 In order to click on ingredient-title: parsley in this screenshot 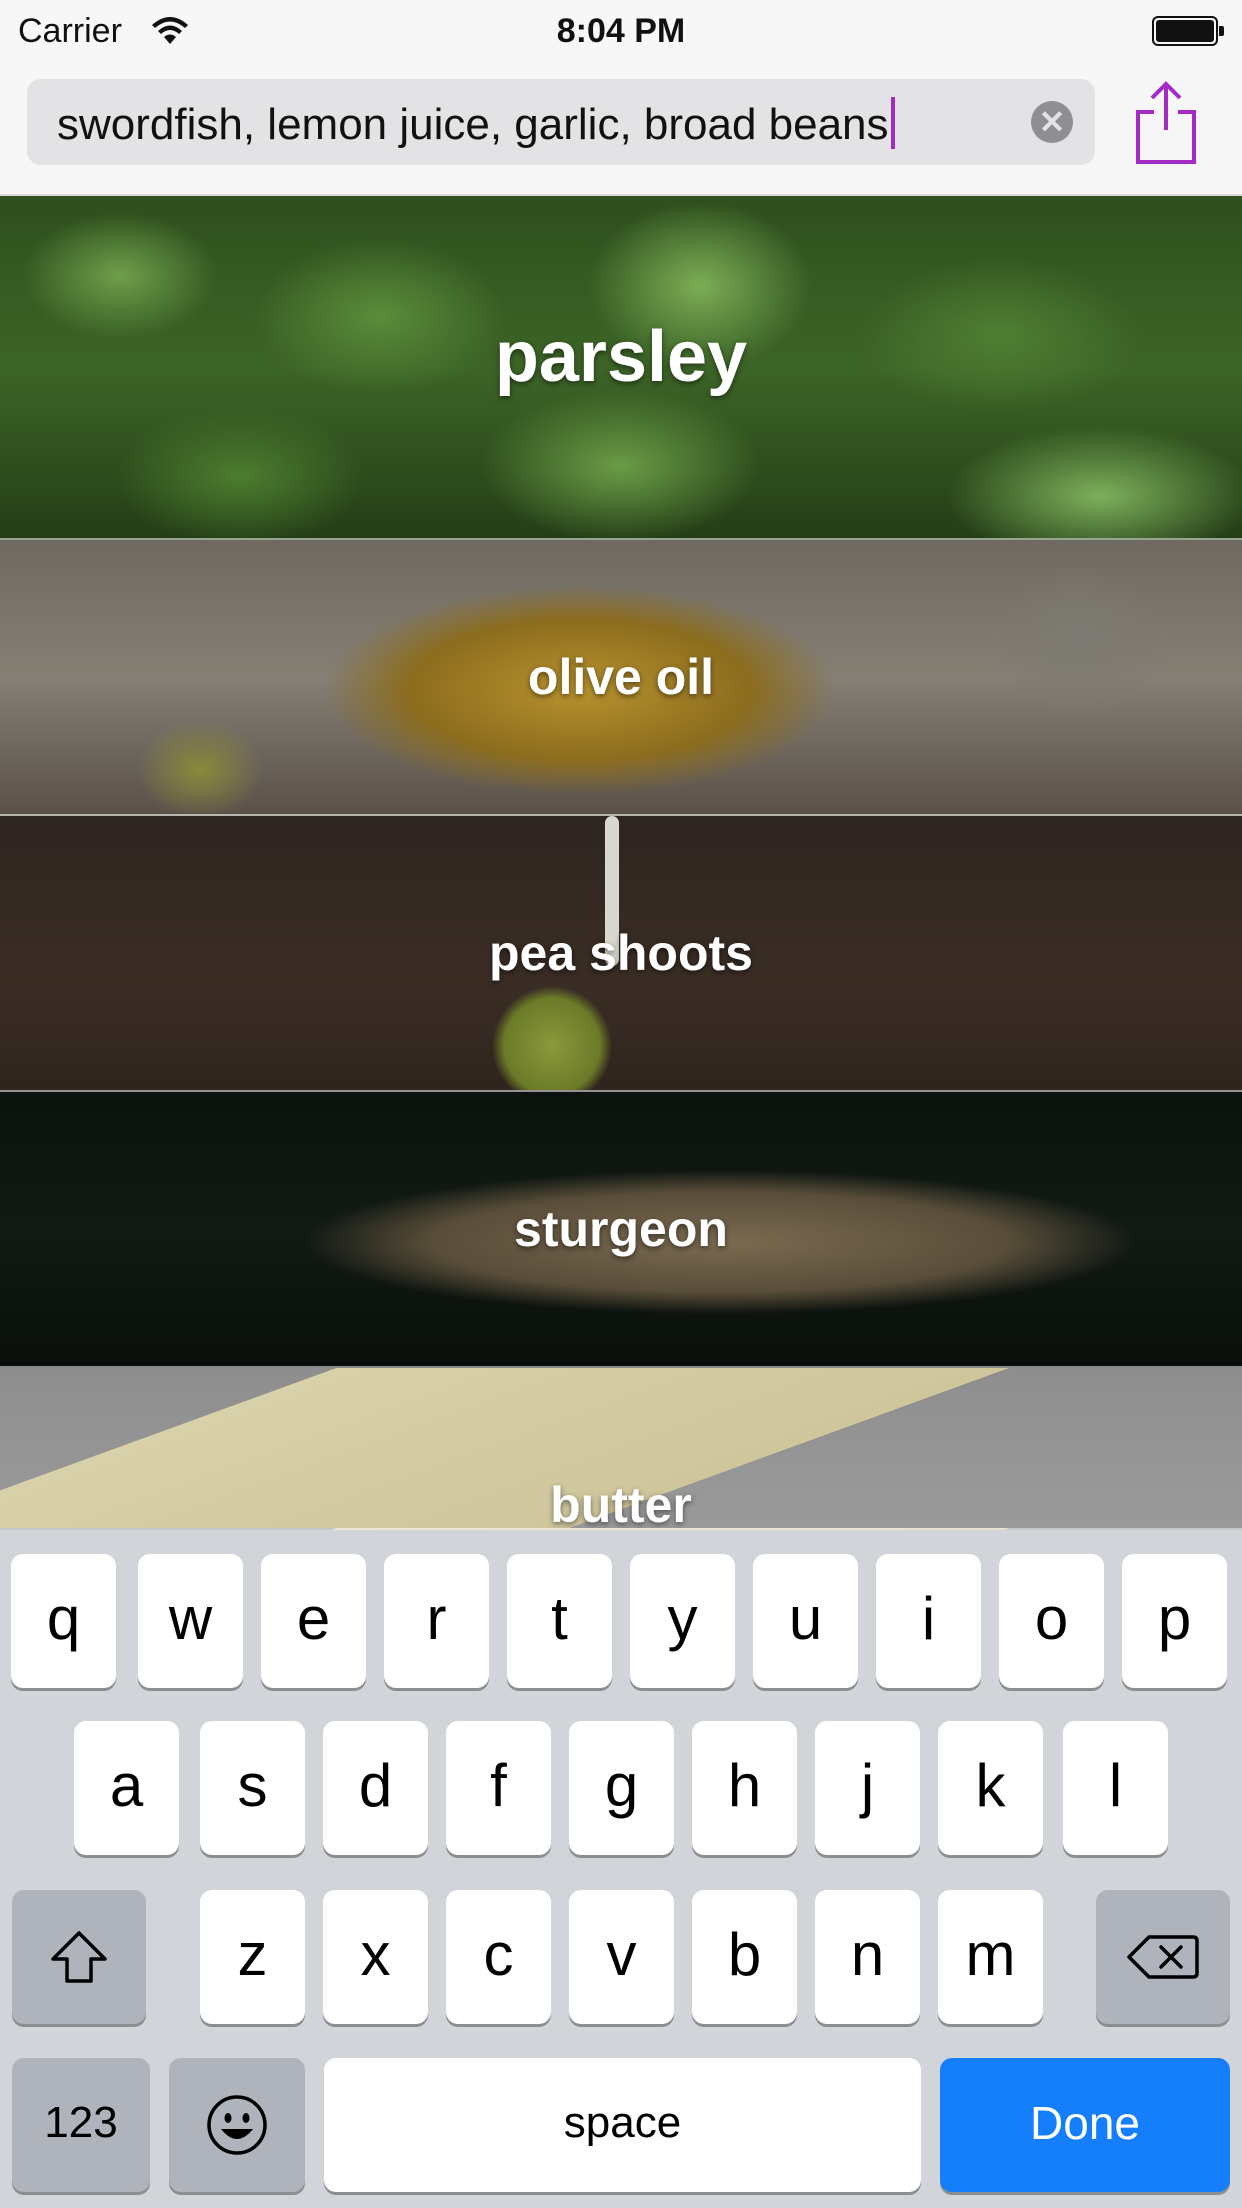, I will do `click(621, 357)`.